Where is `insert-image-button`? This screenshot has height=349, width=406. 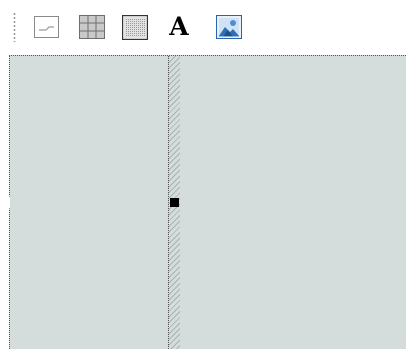 insert-image-button is located at coordinates (229, 27).